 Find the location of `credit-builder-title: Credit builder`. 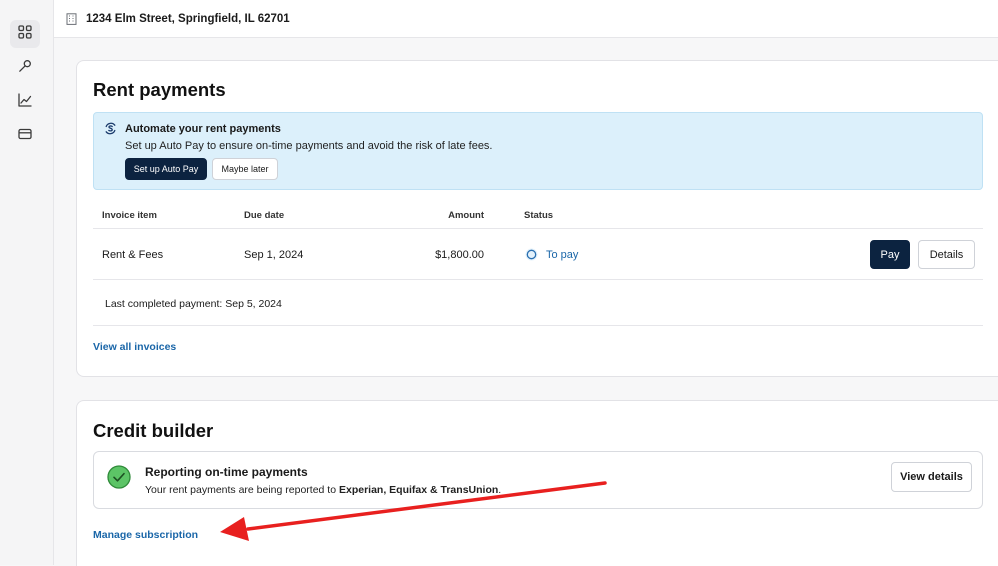

credit-builder-title: Credit builder is located at coordinates (153, 430).